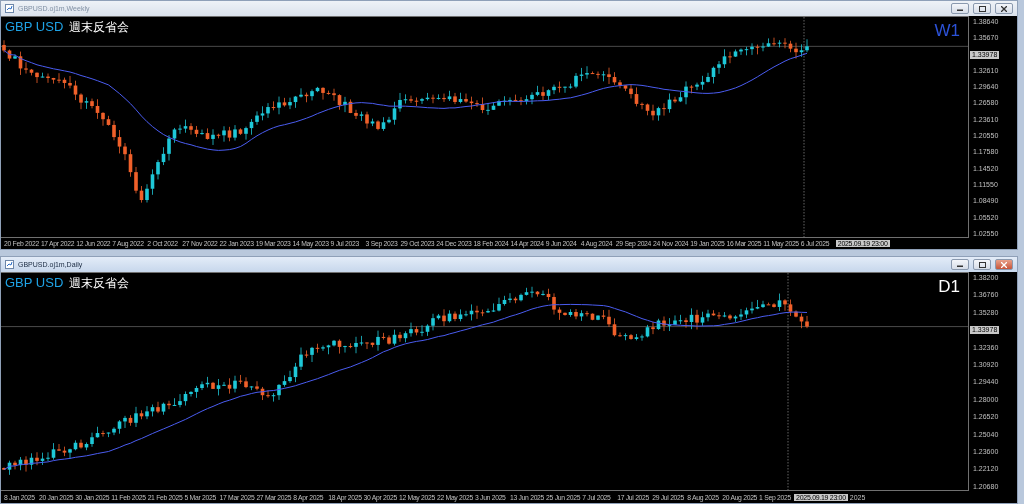 This screenshot has height=504, width=1024. What do you see at coordinates (949, 287) in the screenshot?
I see `timeframe-label: D1` at bounding box center [949, 287].